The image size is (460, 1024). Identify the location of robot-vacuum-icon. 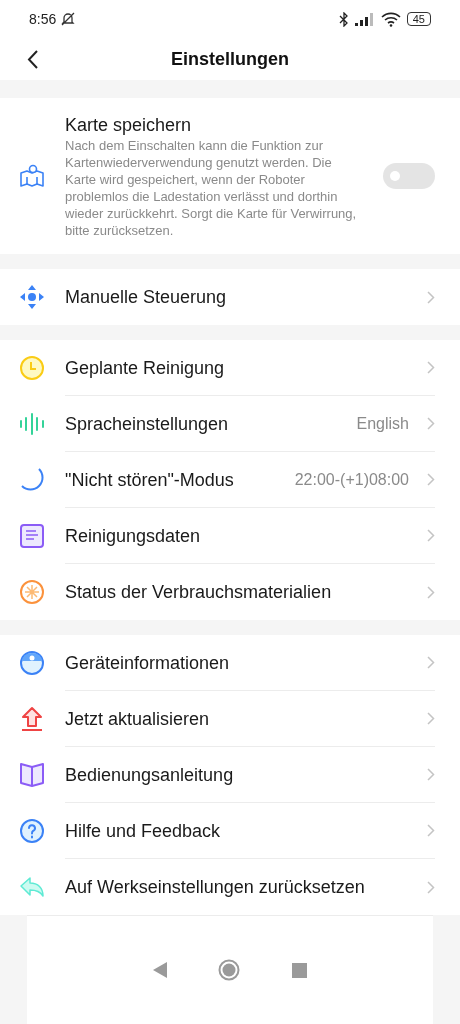
(32, 663).